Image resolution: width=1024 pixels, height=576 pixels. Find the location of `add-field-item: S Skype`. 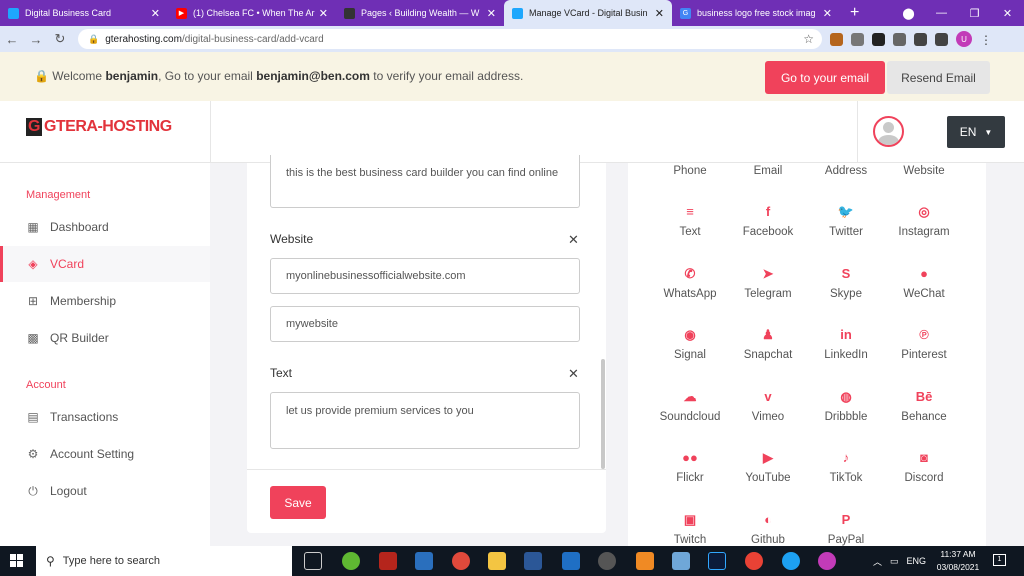

add-field-item: S Skype is located at coordinates (846, 283).